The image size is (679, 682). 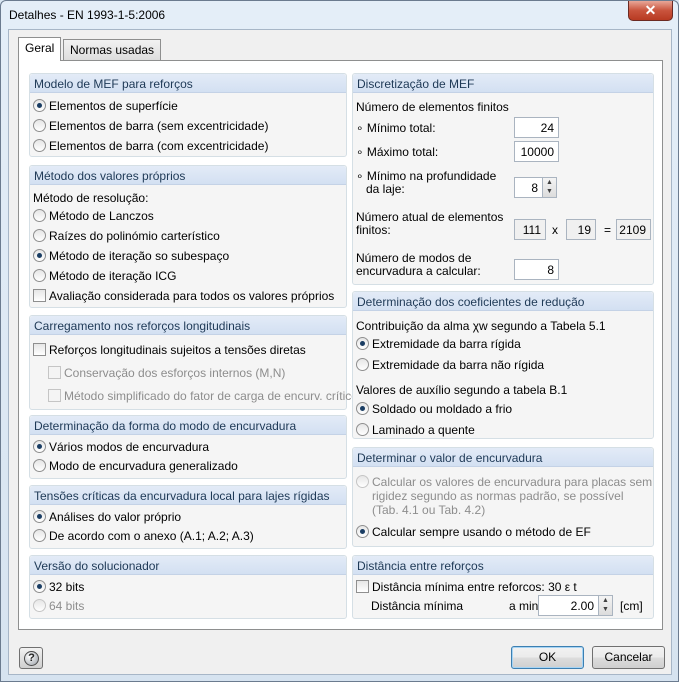 What do you see at coordinates (373, 230) in the screenshot?
I see `actual-count-label-2: finitos:` at bounding box center [373, 230].